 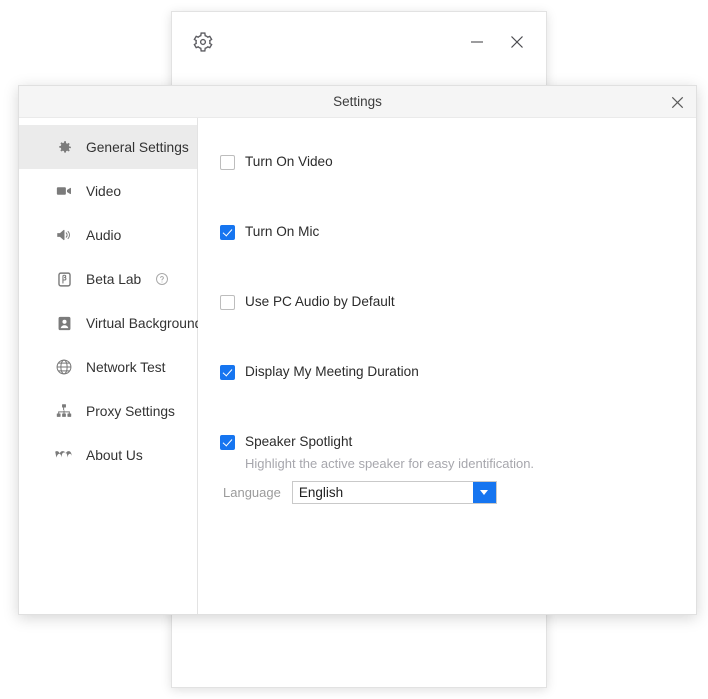 What do you see at coordinates (162, 279) in the screenshot?
I see `help-circle-icon` at bounding box center [162, 279].